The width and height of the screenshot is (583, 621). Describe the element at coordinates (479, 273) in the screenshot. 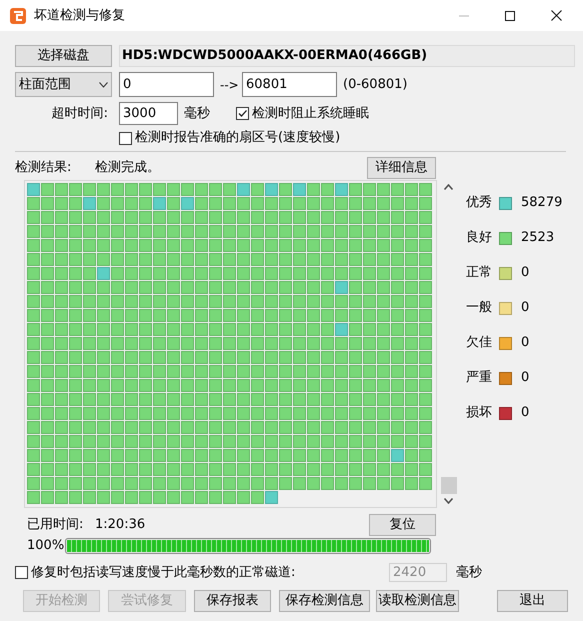

I see `legend-label: 正常` at that location.